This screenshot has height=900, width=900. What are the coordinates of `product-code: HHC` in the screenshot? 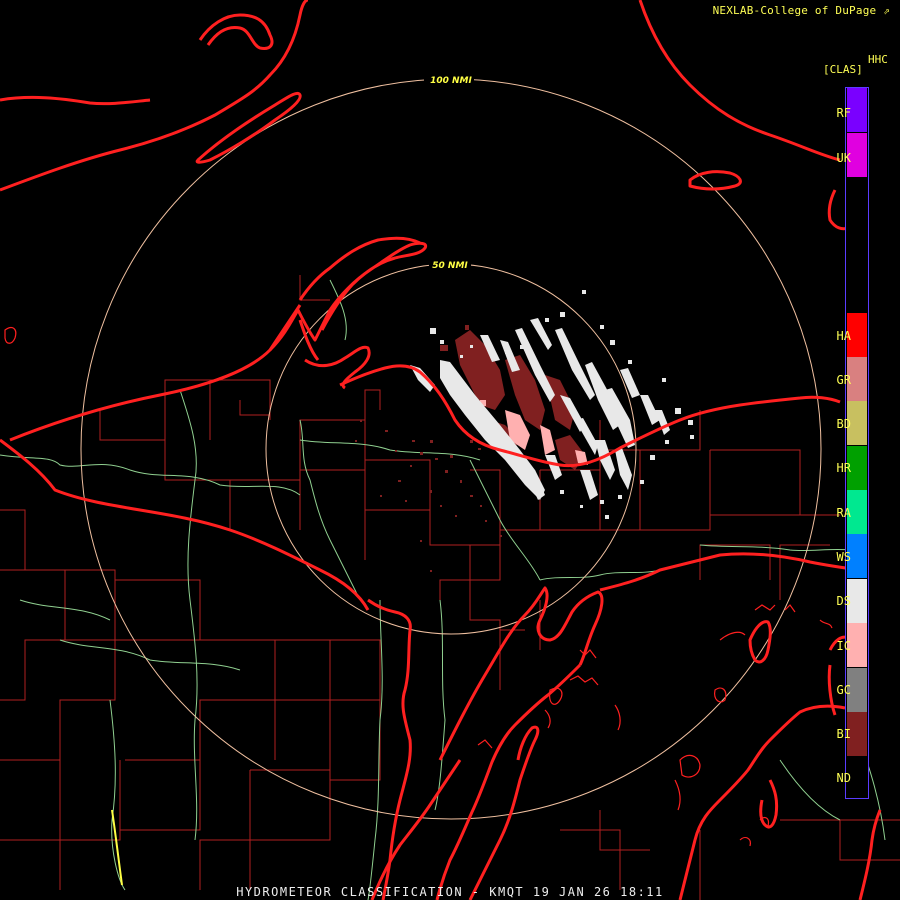 It's located at (878, 59).